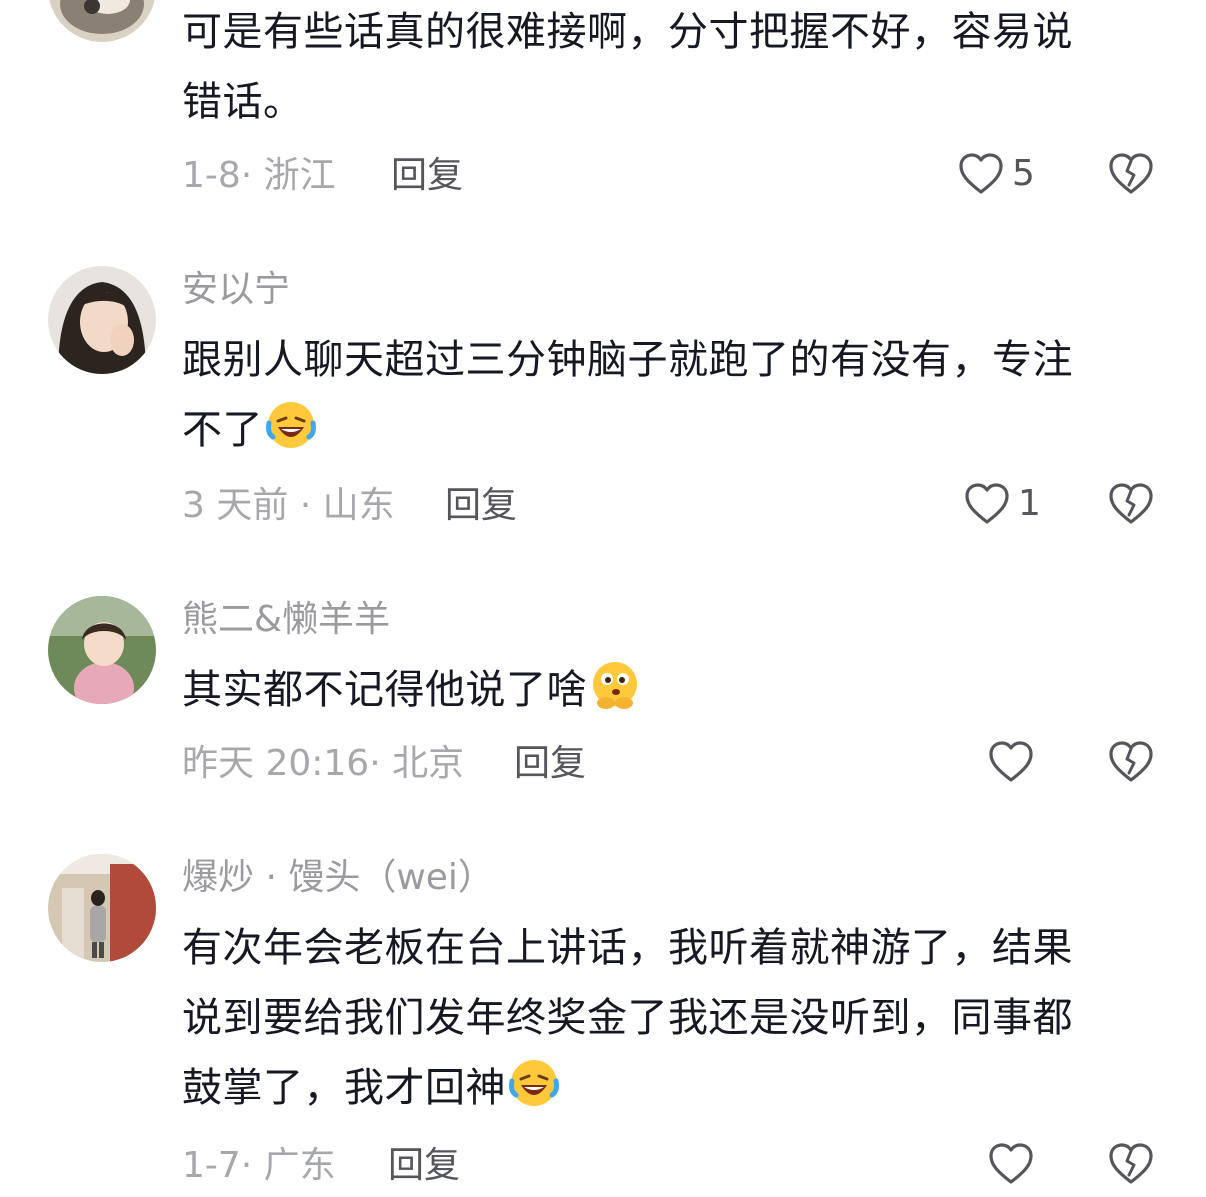  I want to click on comment-text-line: 说到要给我们发年终奖金了我还是没听到，同事都, so click(627, 1018).